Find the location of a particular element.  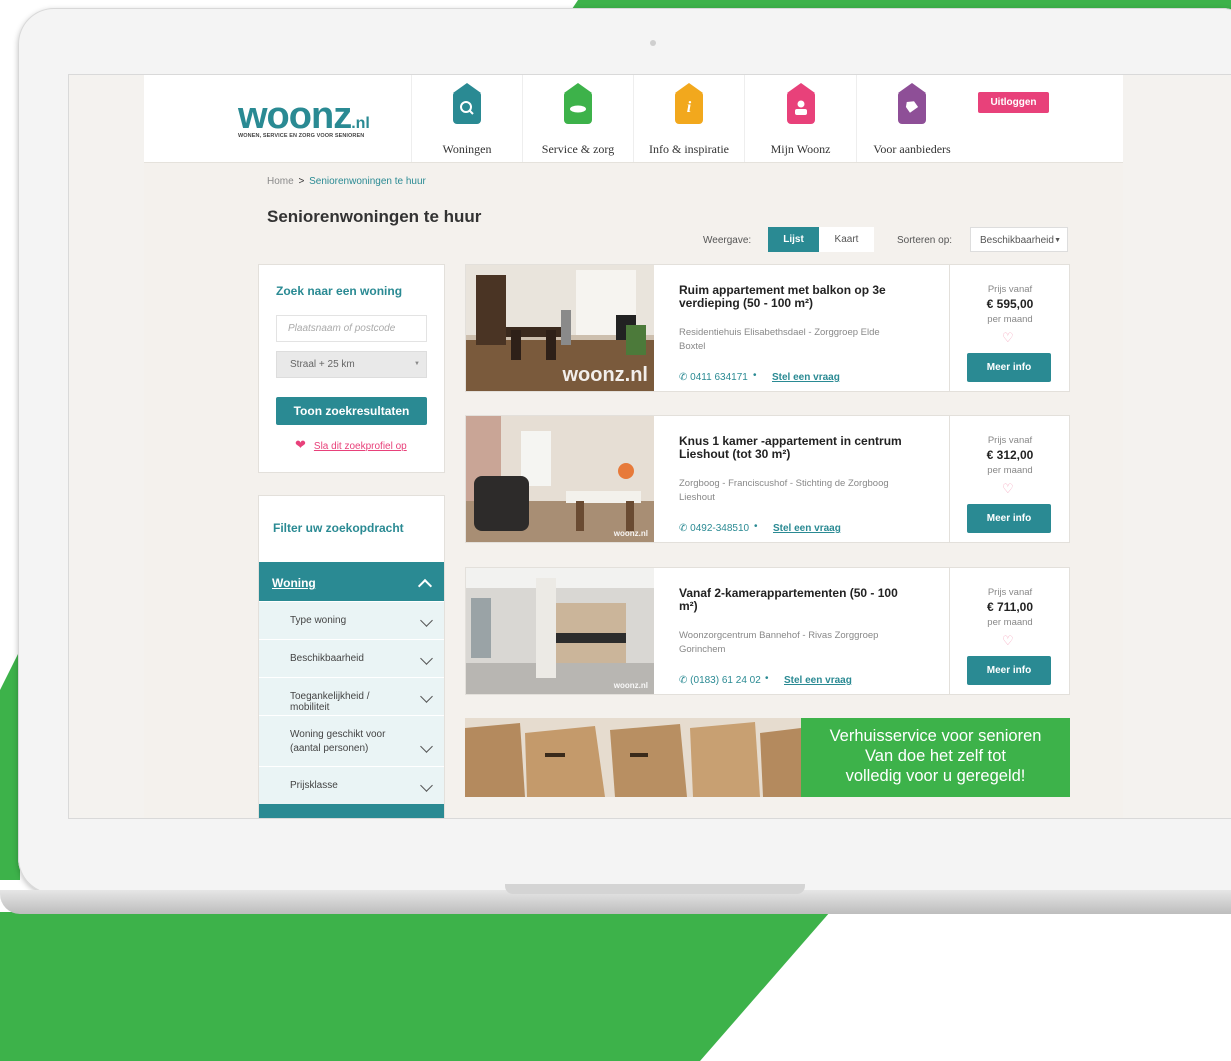

price-value: € 711,00 is located at coordinates (1010, 607).